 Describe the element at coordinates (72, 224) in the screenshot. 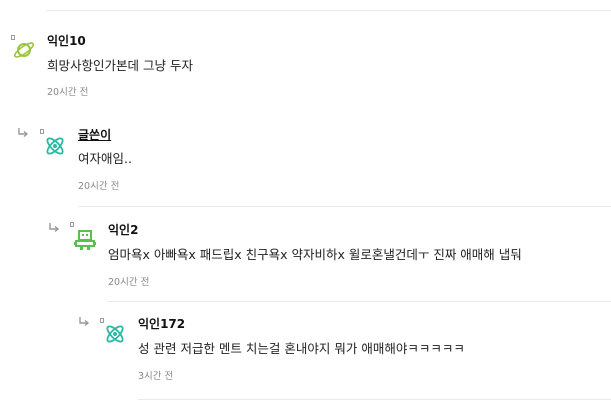

I see `comment-marker` at that location.